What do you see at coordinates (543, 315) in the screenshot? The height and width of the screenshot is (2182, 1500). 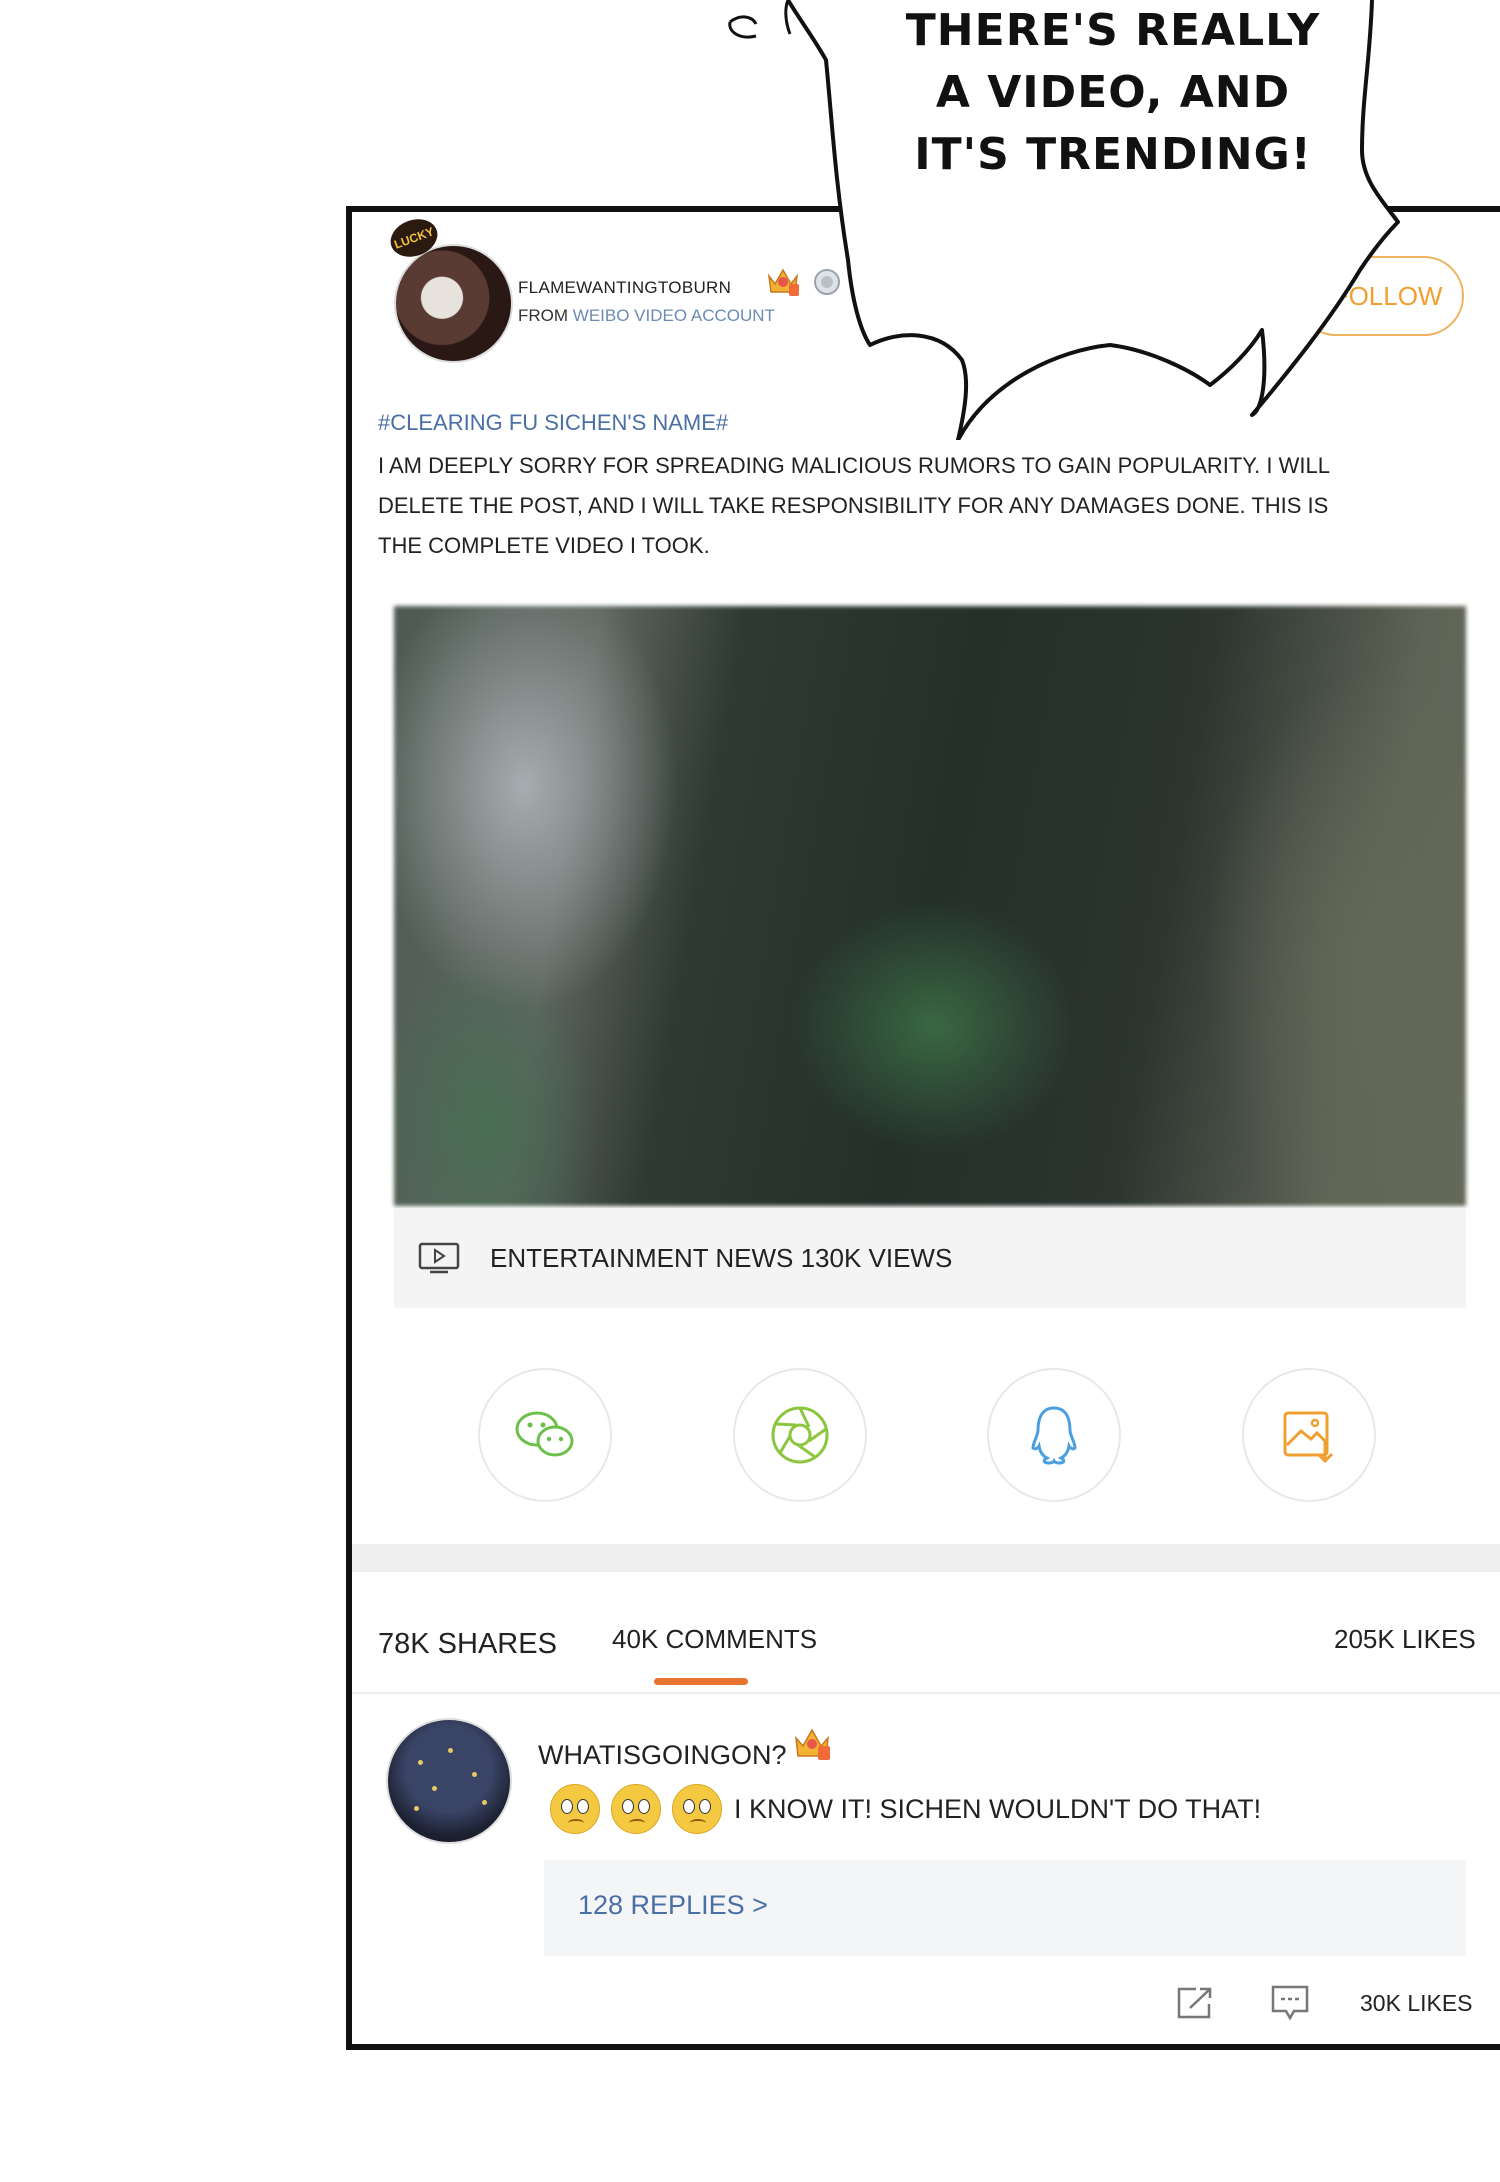 I see `post-source-prefix: FROM` at bounding box center [543, 315].